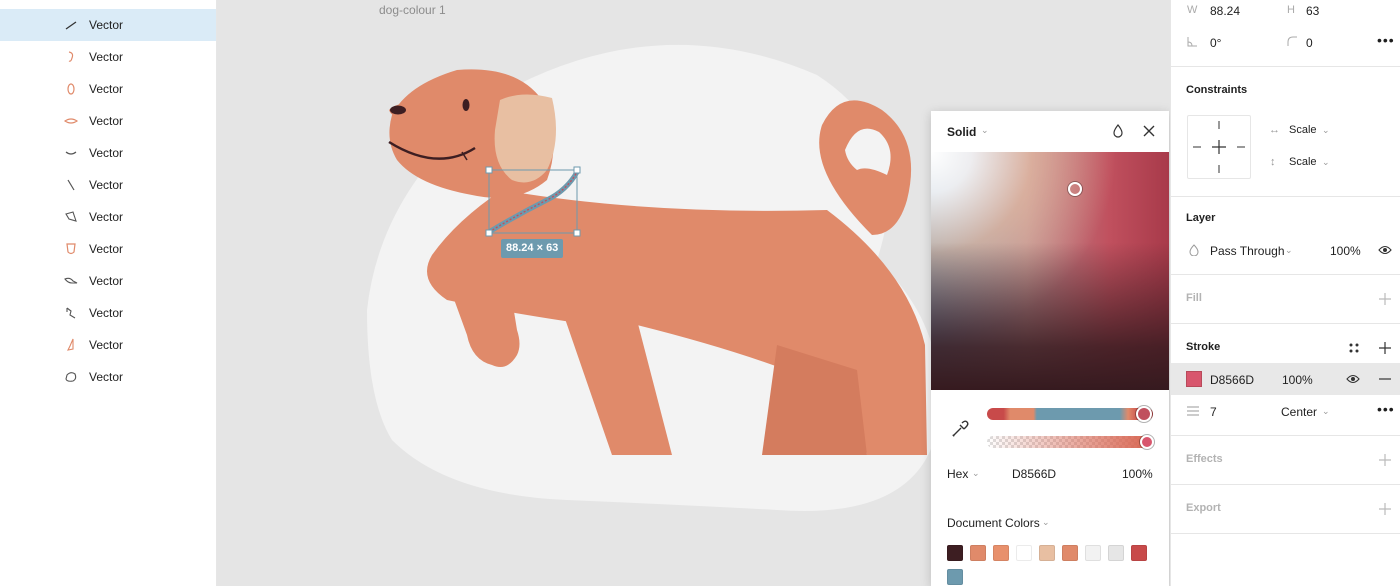 This screenshot has width=1400, height=586. What do you see at coordinates (1070, 442) in the screenshot?
I see `opacity-slider` at bounding box center [1070, 442].